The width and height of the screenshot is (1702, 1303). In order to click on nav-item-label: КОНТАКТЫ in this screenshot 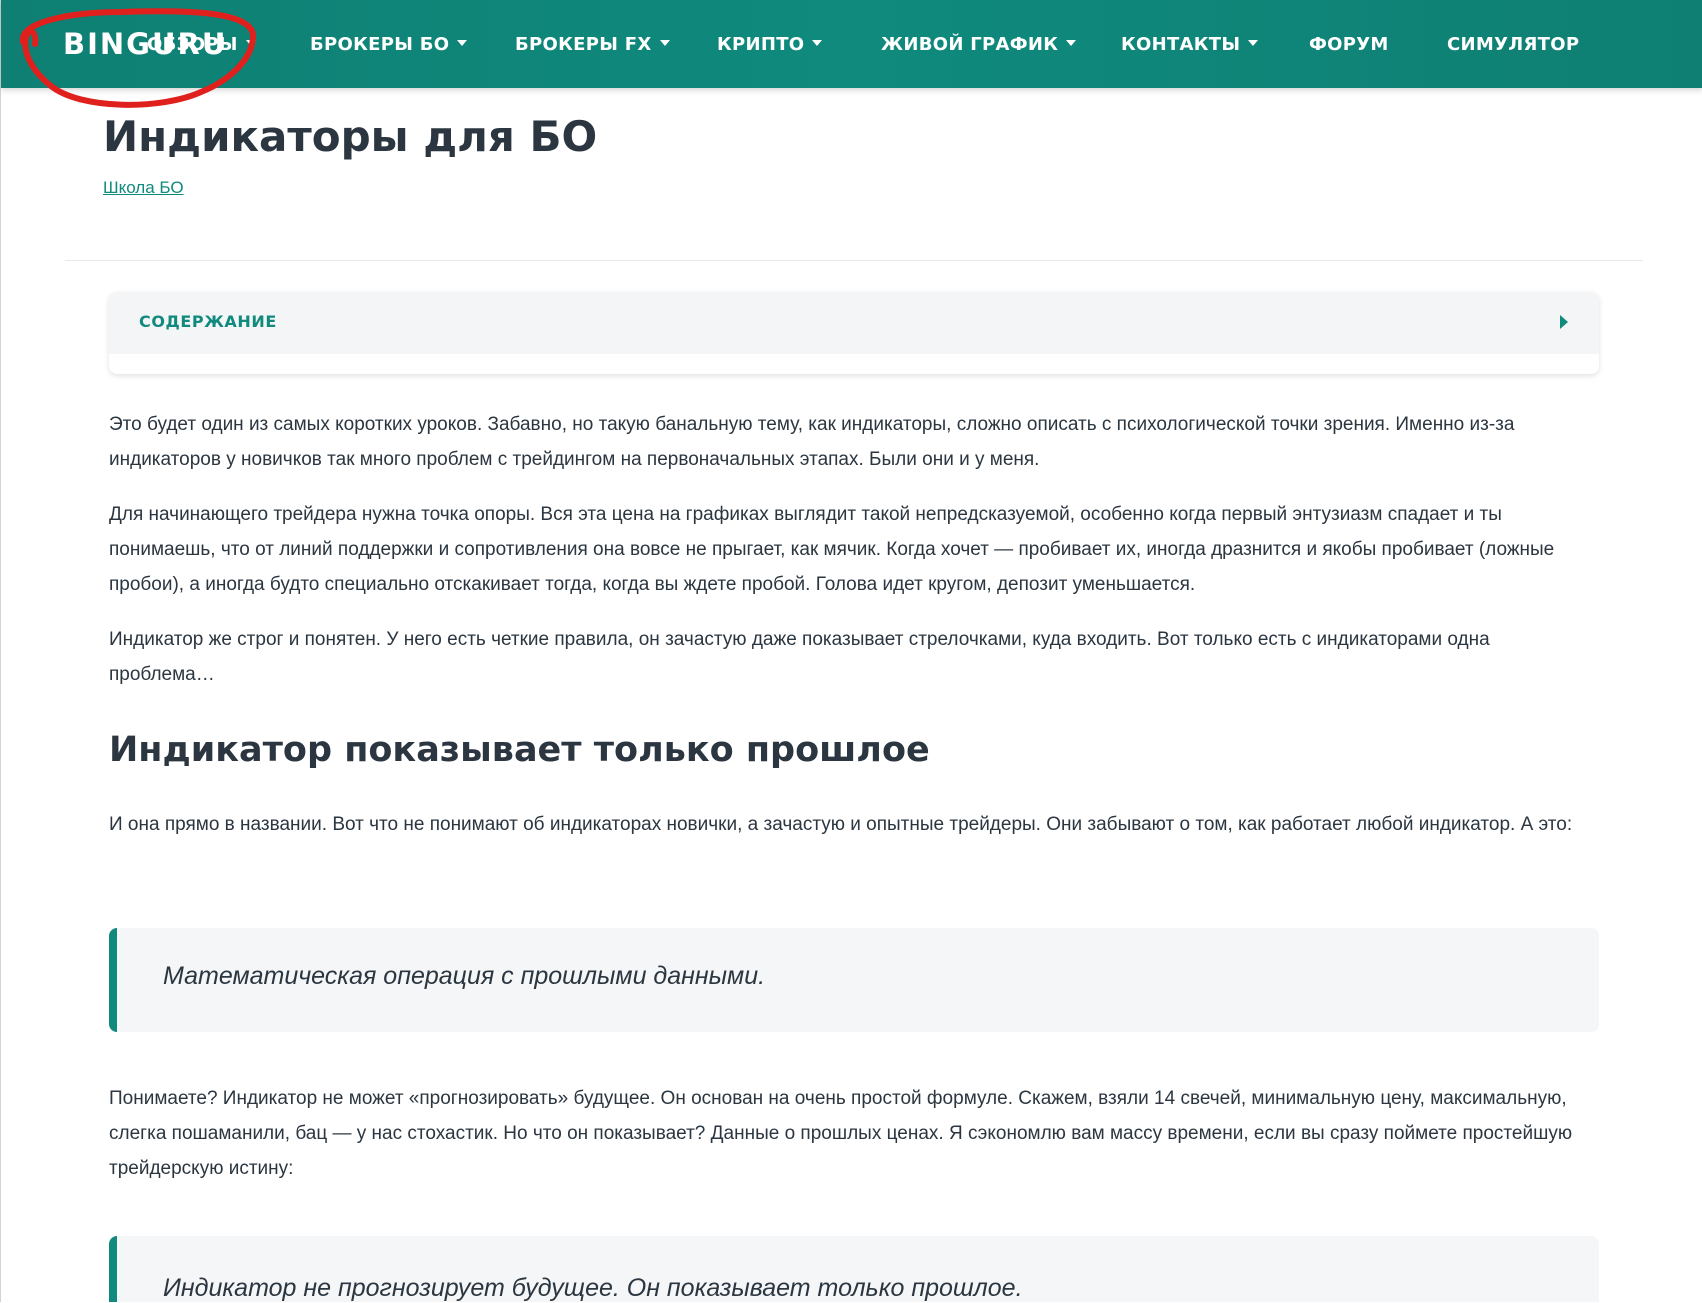, I will do `click(1181, 44)`.